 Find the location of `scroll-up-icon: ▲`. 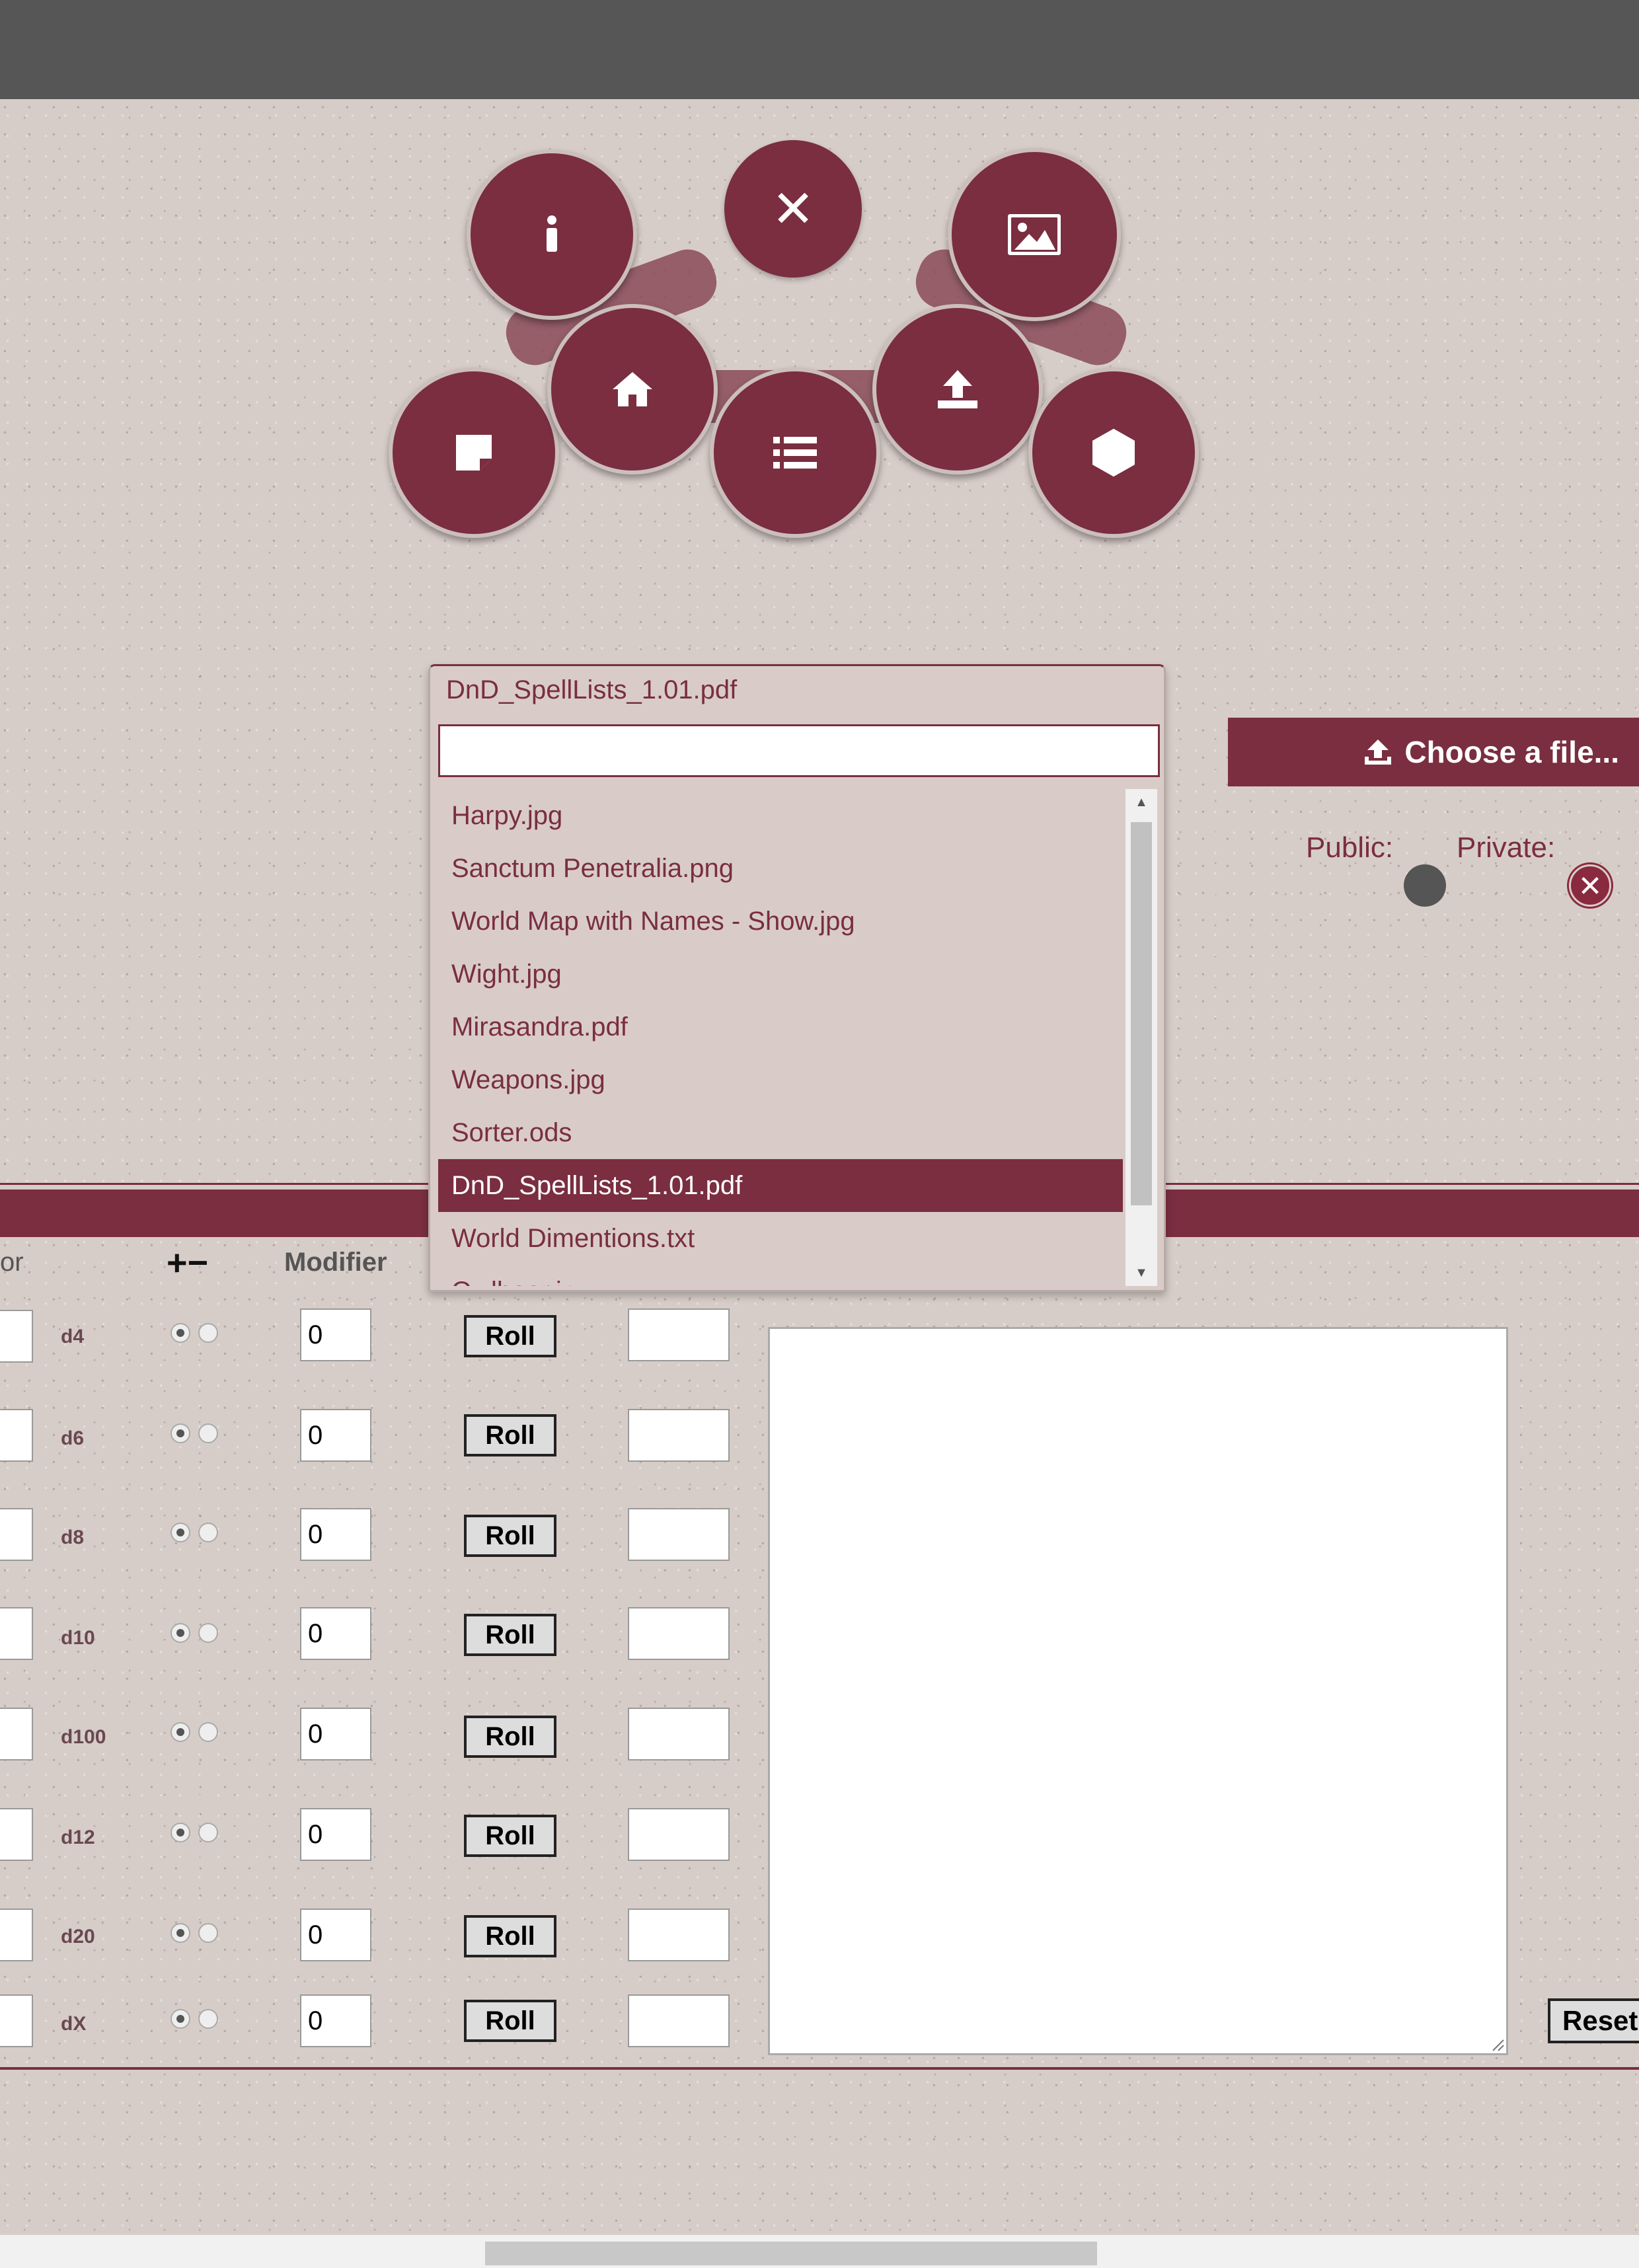

scroll-up-icon: ▲ is located at coordinates (1141, 802).